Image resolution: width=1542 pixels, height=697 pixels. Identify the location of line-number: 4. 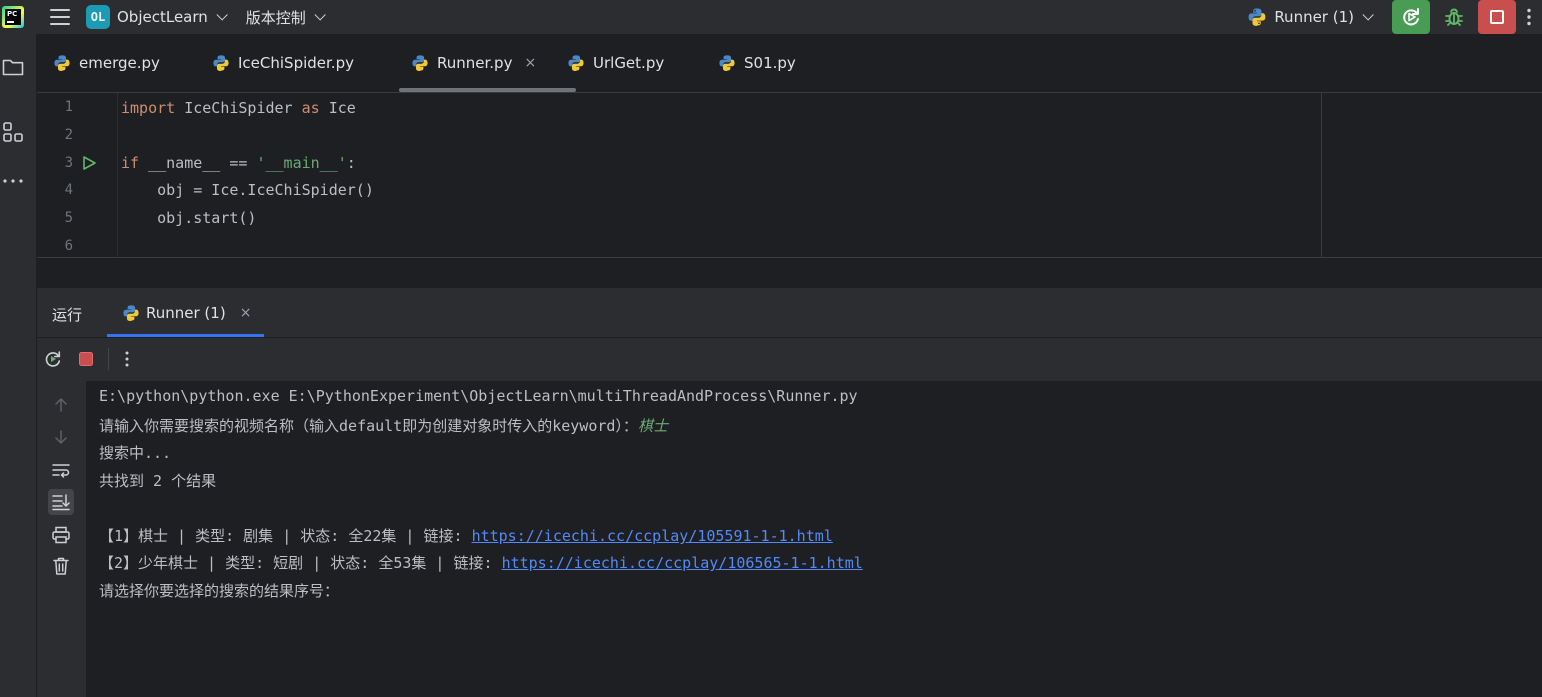
(68, 190).